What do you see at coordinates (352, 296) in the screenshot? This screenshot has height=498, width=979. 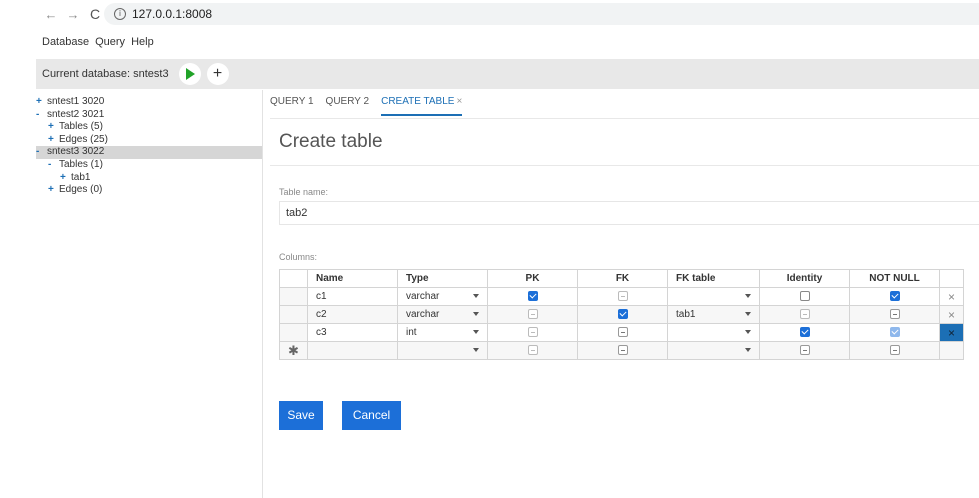 I see `column-name-cell: c1` at bounding box center [352, 296].